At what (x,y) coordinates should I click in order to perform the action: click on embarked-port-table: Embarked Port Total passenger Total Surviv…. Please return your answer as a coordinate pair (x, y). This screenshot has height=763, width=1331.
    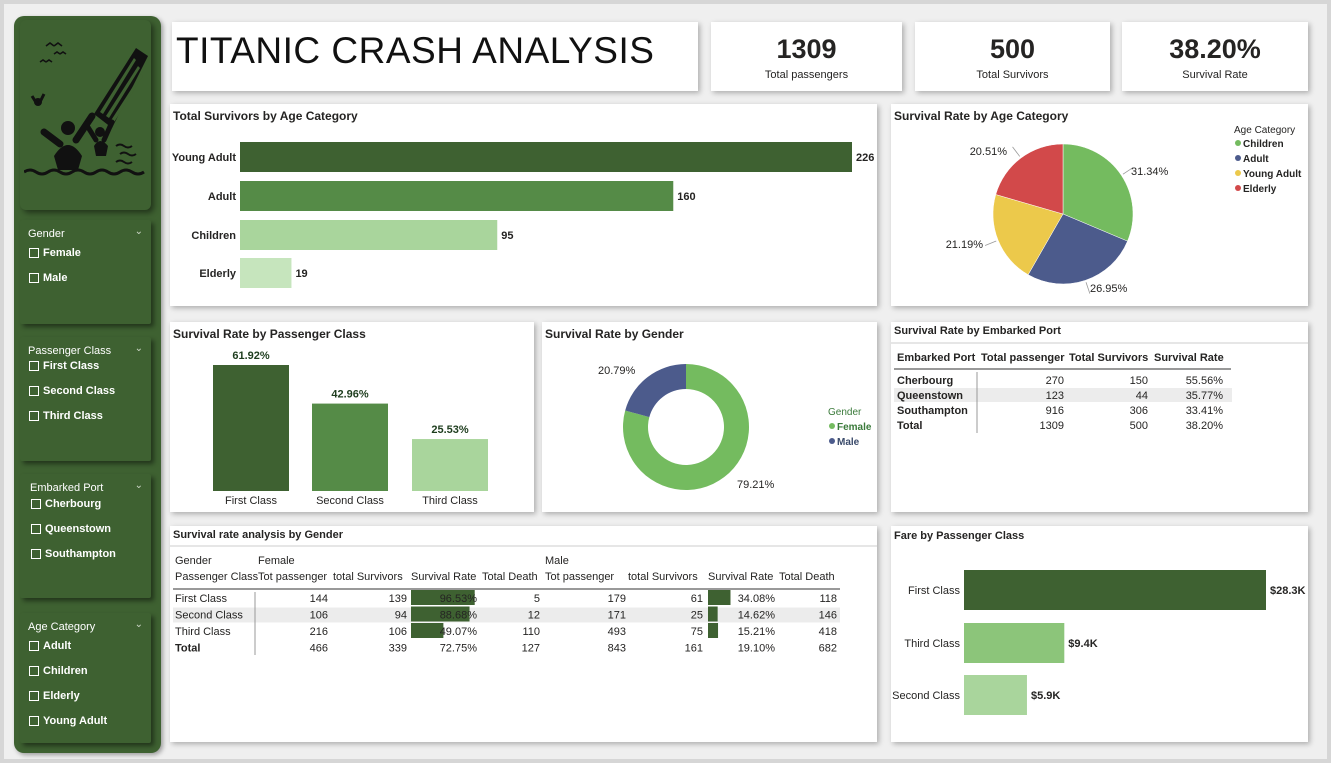
    Looking at the image, I should click on (1099, 387).